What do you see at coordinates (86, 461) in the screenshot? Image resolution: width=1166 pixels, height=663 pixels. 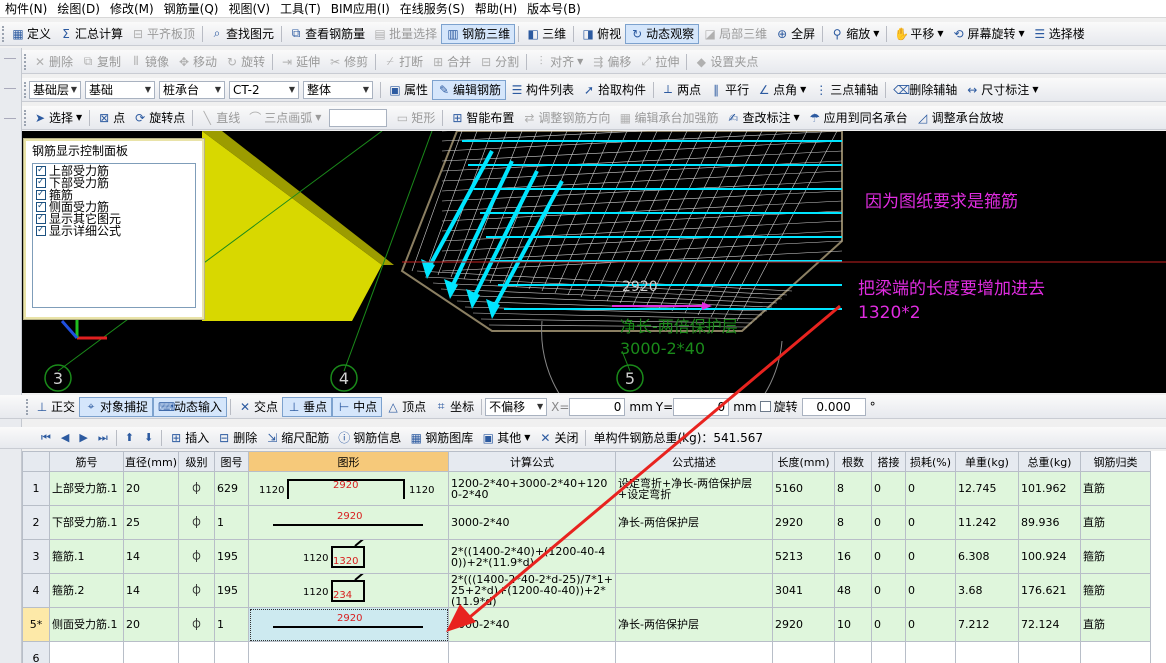 I see `column-header: 筋号` at bounding box center [86, 461].